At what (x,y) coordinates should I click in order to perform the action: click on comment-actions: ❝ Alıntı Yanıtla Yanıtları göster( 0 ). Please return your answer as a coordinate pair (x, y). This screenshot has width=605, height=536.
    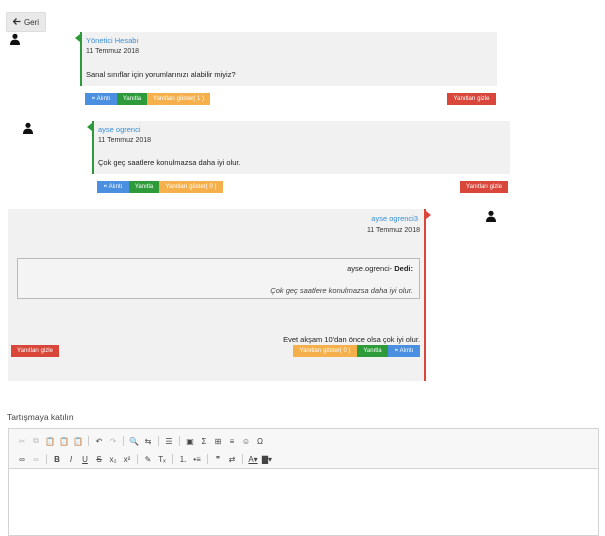
    Looking at the image, I should click on (160, 187).